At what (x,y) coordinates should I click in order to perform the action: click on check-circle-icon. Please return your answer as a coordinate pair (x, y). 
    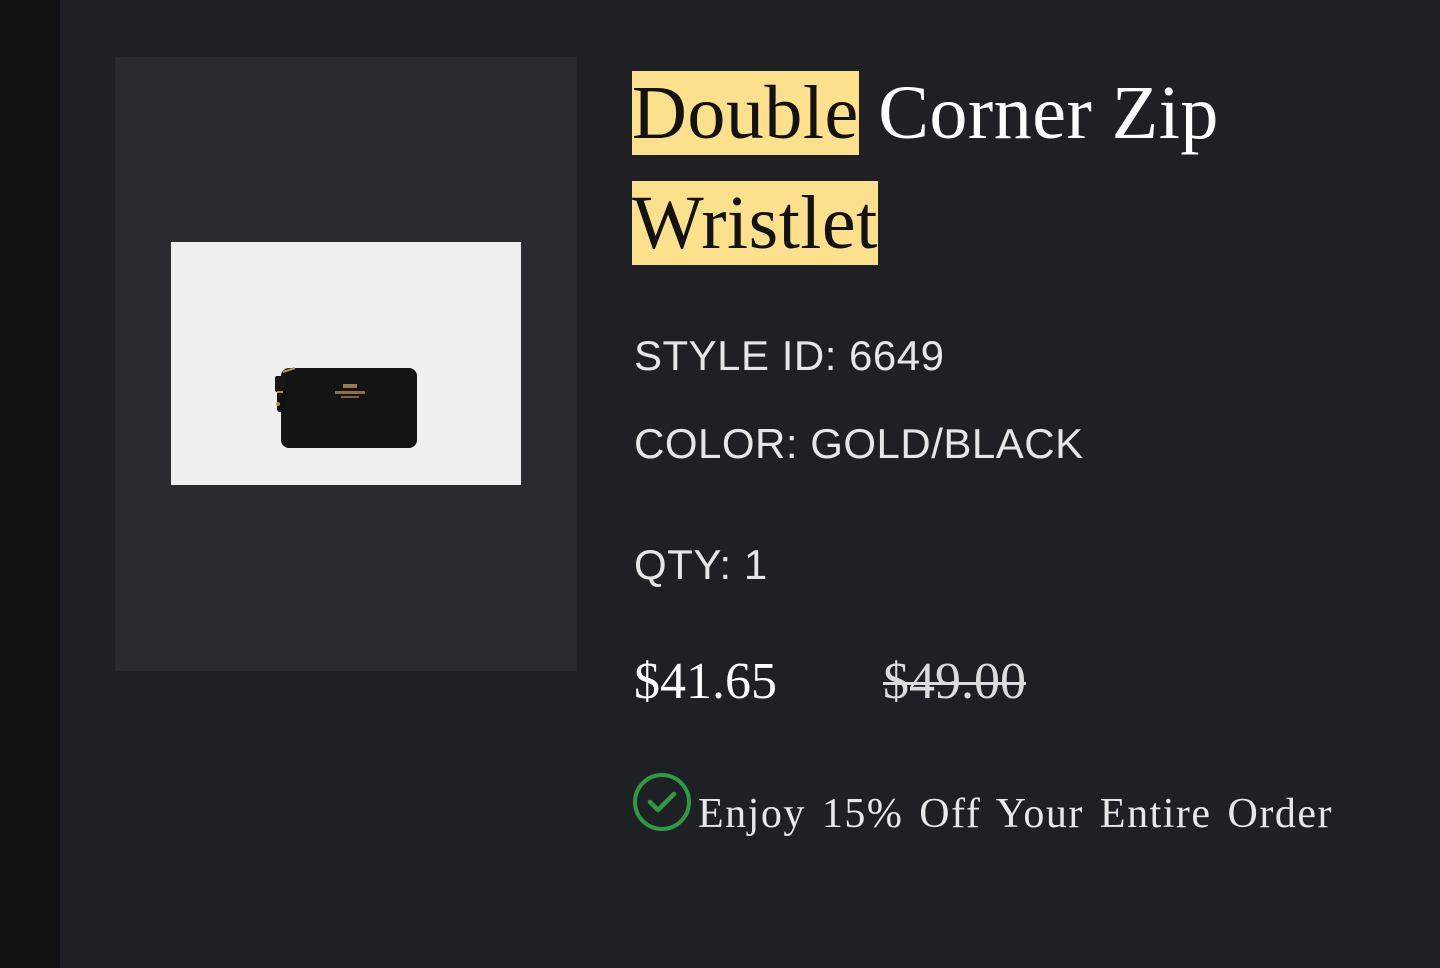
    Looking at the image, I should click on (662, 802).